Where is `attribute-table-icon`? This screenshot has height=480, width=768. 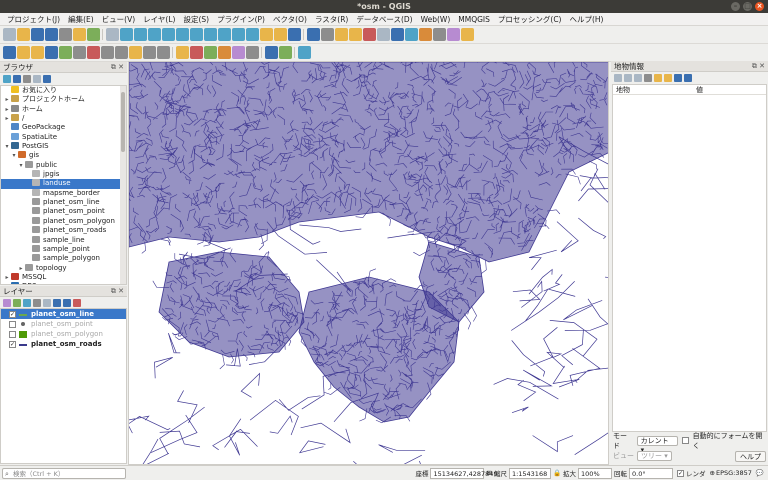
attribute-table-icon is located at coordinates (383, 34).